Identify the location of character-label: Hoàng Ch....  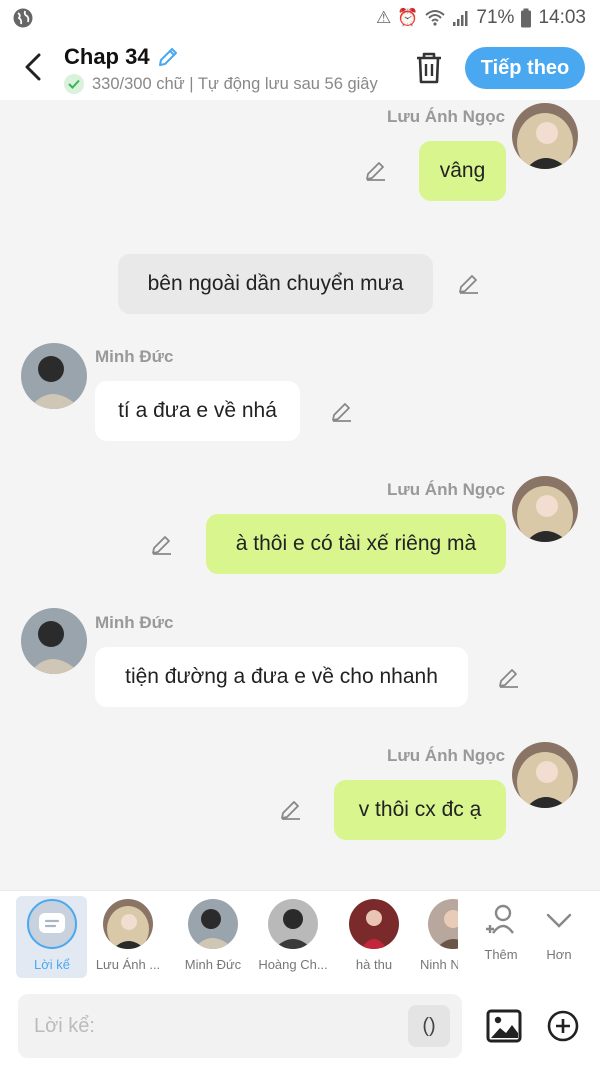
(293, 964).